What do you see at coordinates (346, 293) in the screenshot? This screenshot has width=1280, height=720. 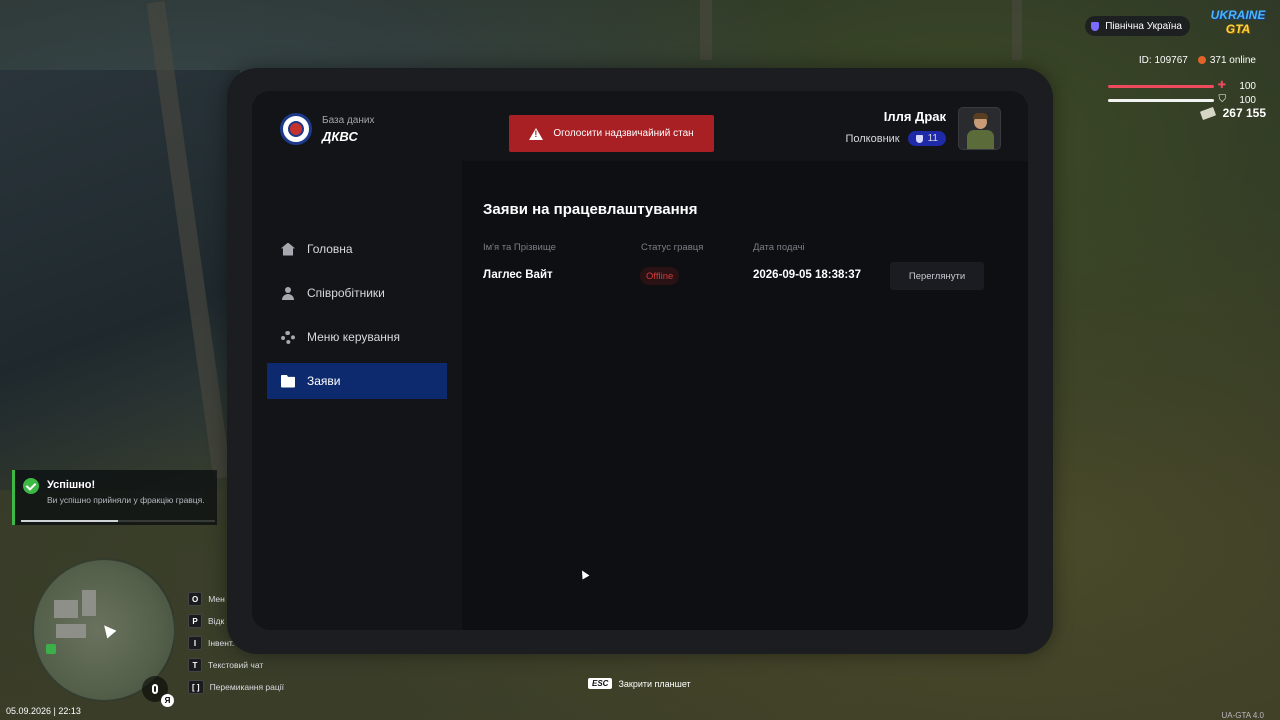 I see `nav-label: Співробітники` at bounding box center [346, 293].